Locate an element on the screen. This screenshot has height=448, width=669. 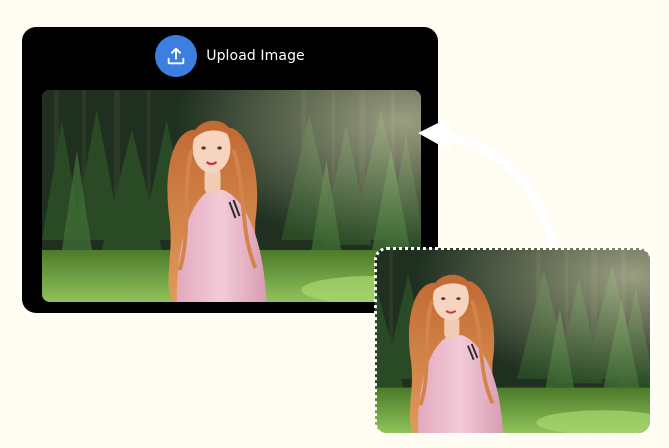
upload-row: Upload Image is located at coordinates (230, 56).